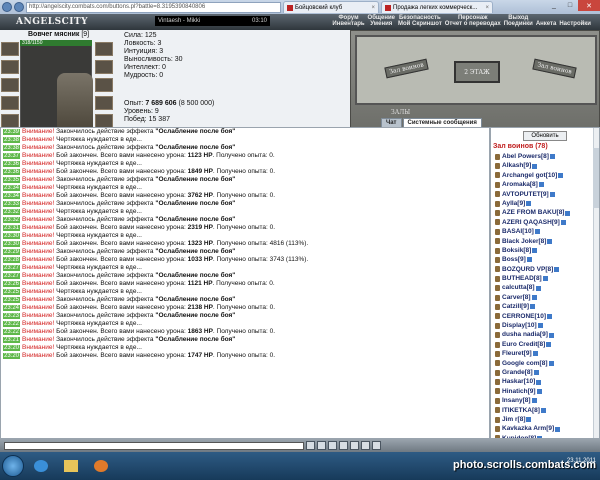  What do you see at coordinates (12, 132) in the screenshot?
I see `message-time: 23:39` at bounding box center [12, 132].